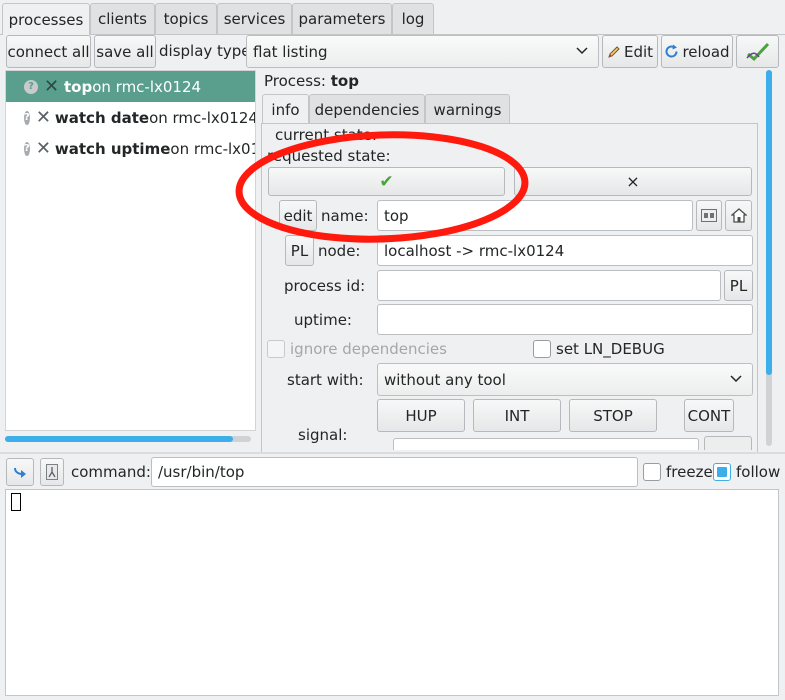 The image size is (785, 700). I want to click on display-type-label: display type:, so click(207, 51).